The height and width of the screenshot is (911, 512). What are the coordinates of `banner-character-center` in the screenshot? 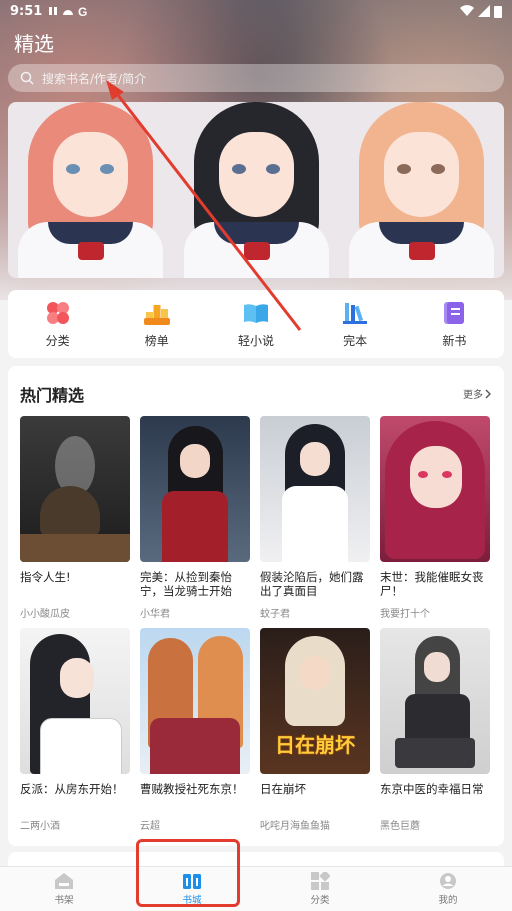 It's located at (256, 190).